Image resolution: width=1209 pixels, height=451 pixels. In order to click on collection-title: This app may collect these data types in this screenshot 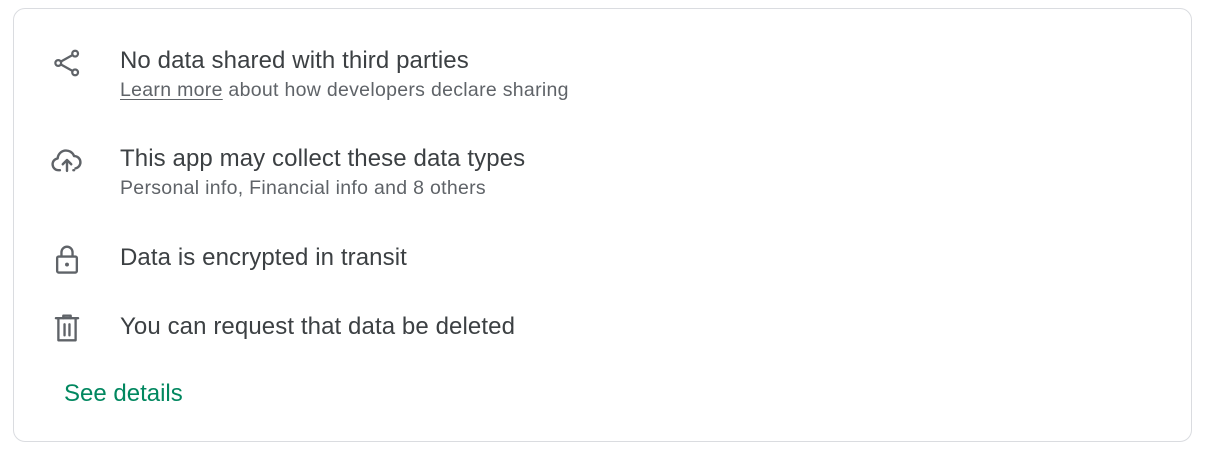, I will do `click(323, 158)`.